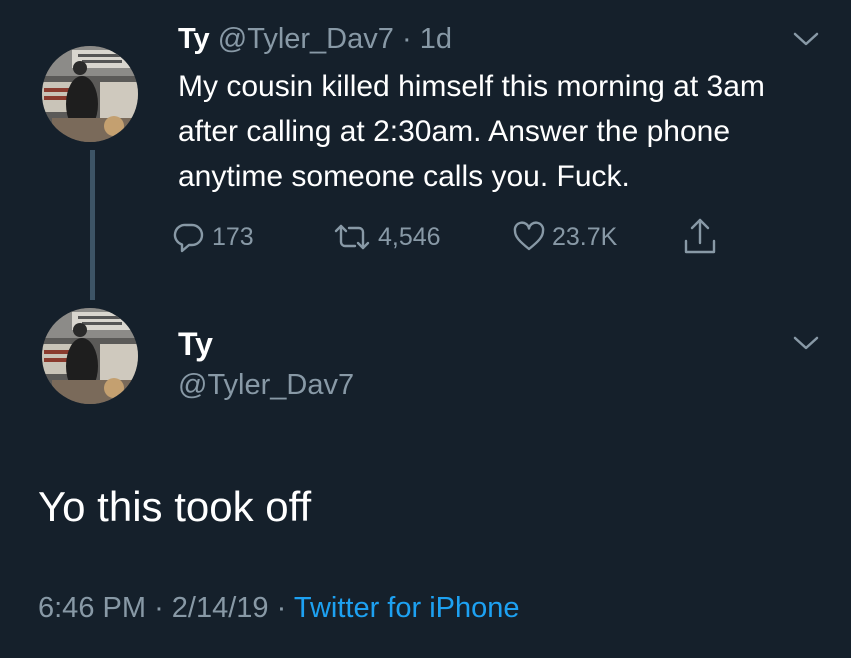  What do you see at coordinates (700, 236) in the screenshot?
I see `share-icon` at bounding box center [700, 236].